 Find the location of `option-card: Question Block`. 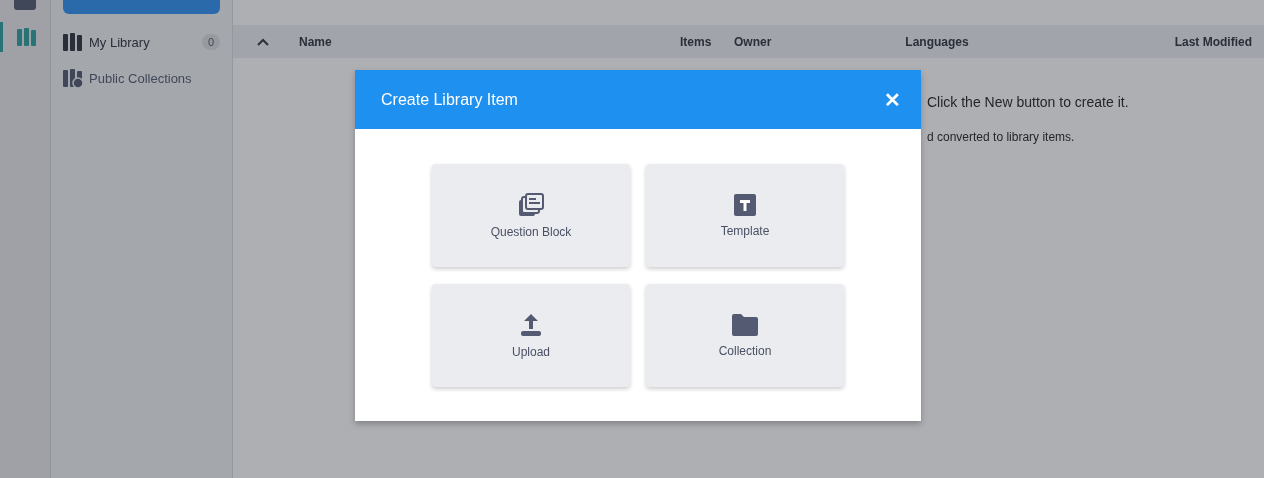

option-card: Question Block is located at coordinates (531, 215).